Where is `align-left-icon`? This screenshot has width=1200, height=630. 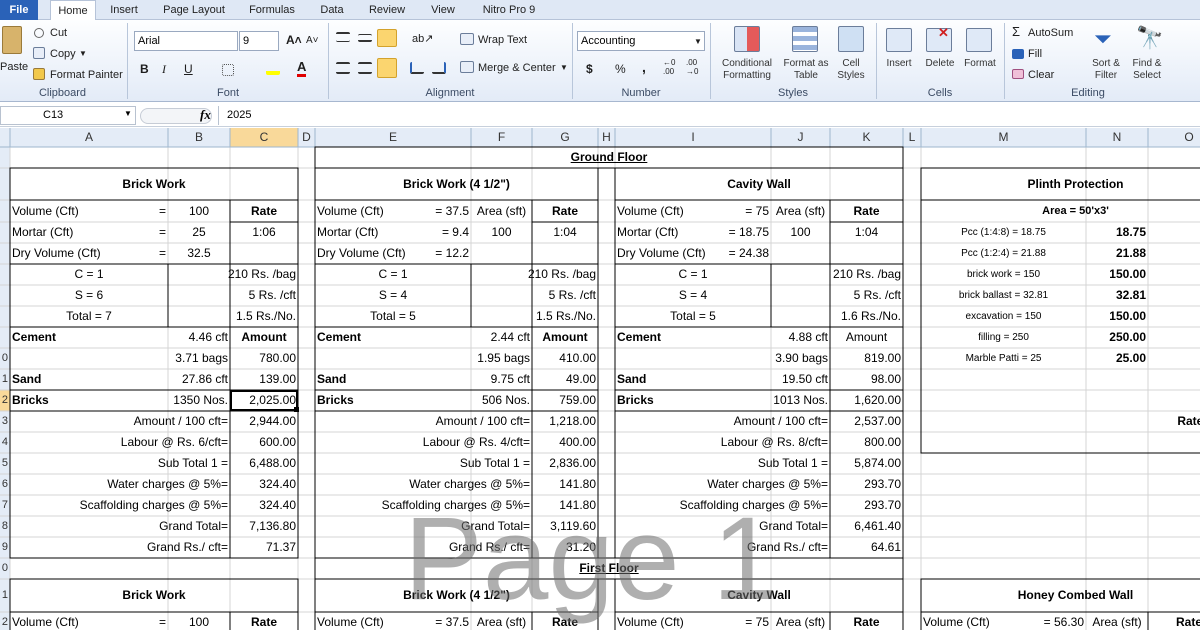 align-left-icon is located at coordinates (343, 68).